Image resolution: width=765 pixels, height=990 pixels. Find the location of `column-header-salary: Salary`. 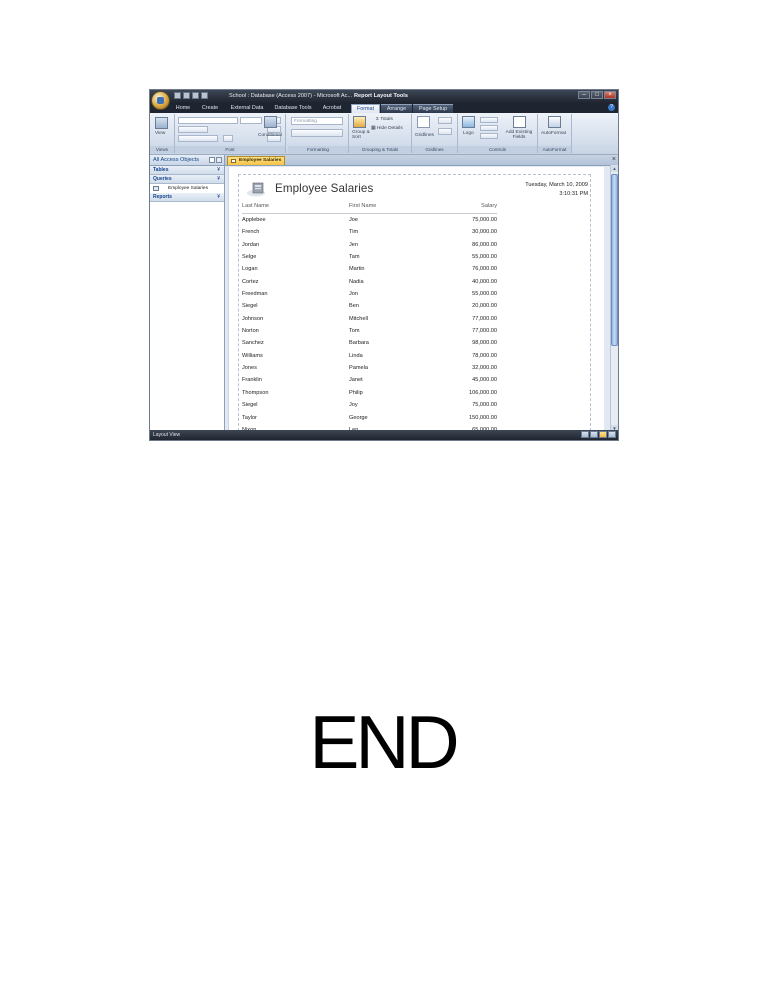

column-header-salary: Salary is located at coordinates (489, 206).